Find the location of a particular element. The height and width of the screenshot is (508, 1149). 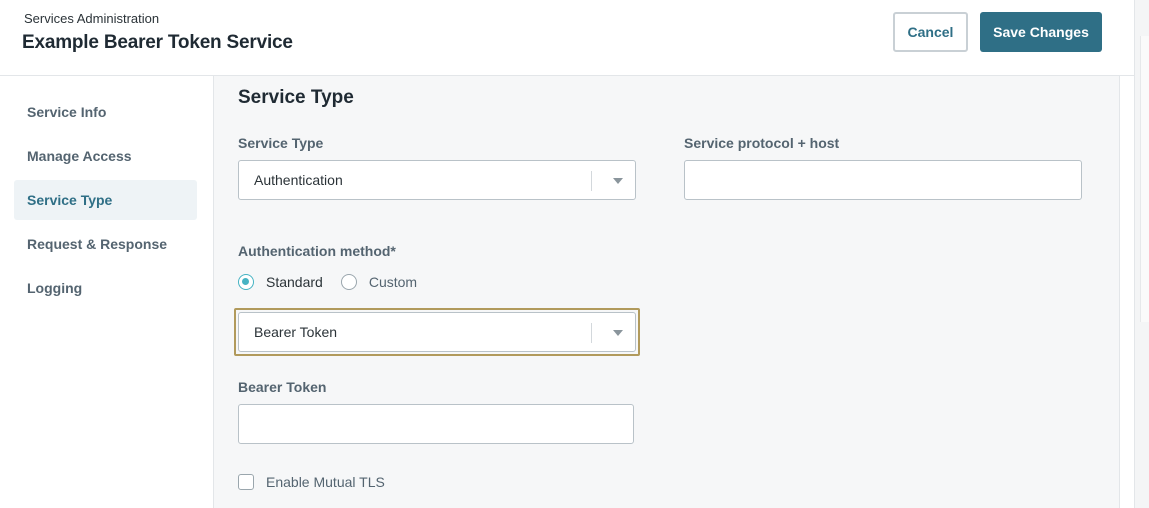

auth-method-select: Bearer Token is located at coordinates (437, 332).